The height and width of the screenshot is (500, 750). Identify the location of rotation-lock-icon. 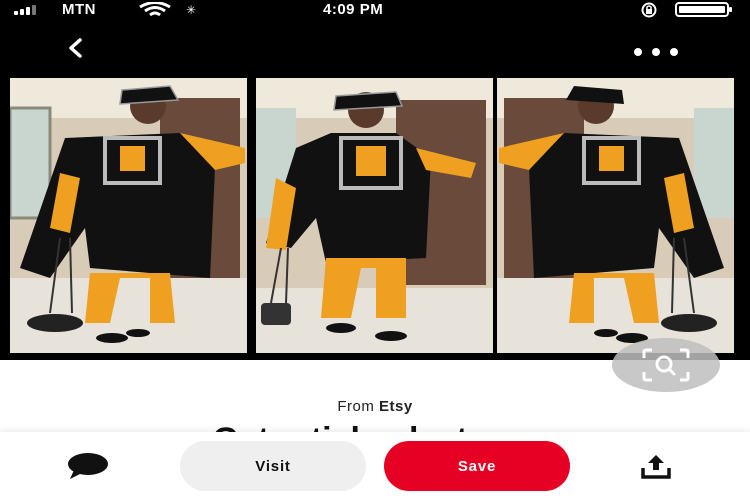
(649, 10).